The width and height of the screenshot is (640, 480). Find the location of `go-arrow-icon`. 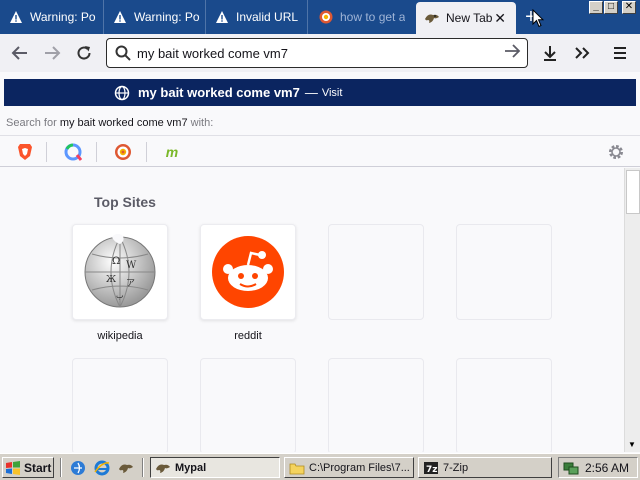

go-arrow-icon is located at coordinates (512, 51).